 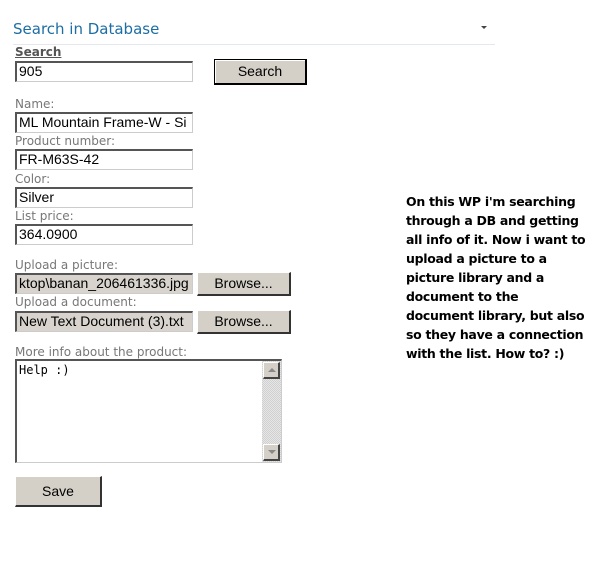 I want to click on color-field: Silver, so click(x=104, y=197).